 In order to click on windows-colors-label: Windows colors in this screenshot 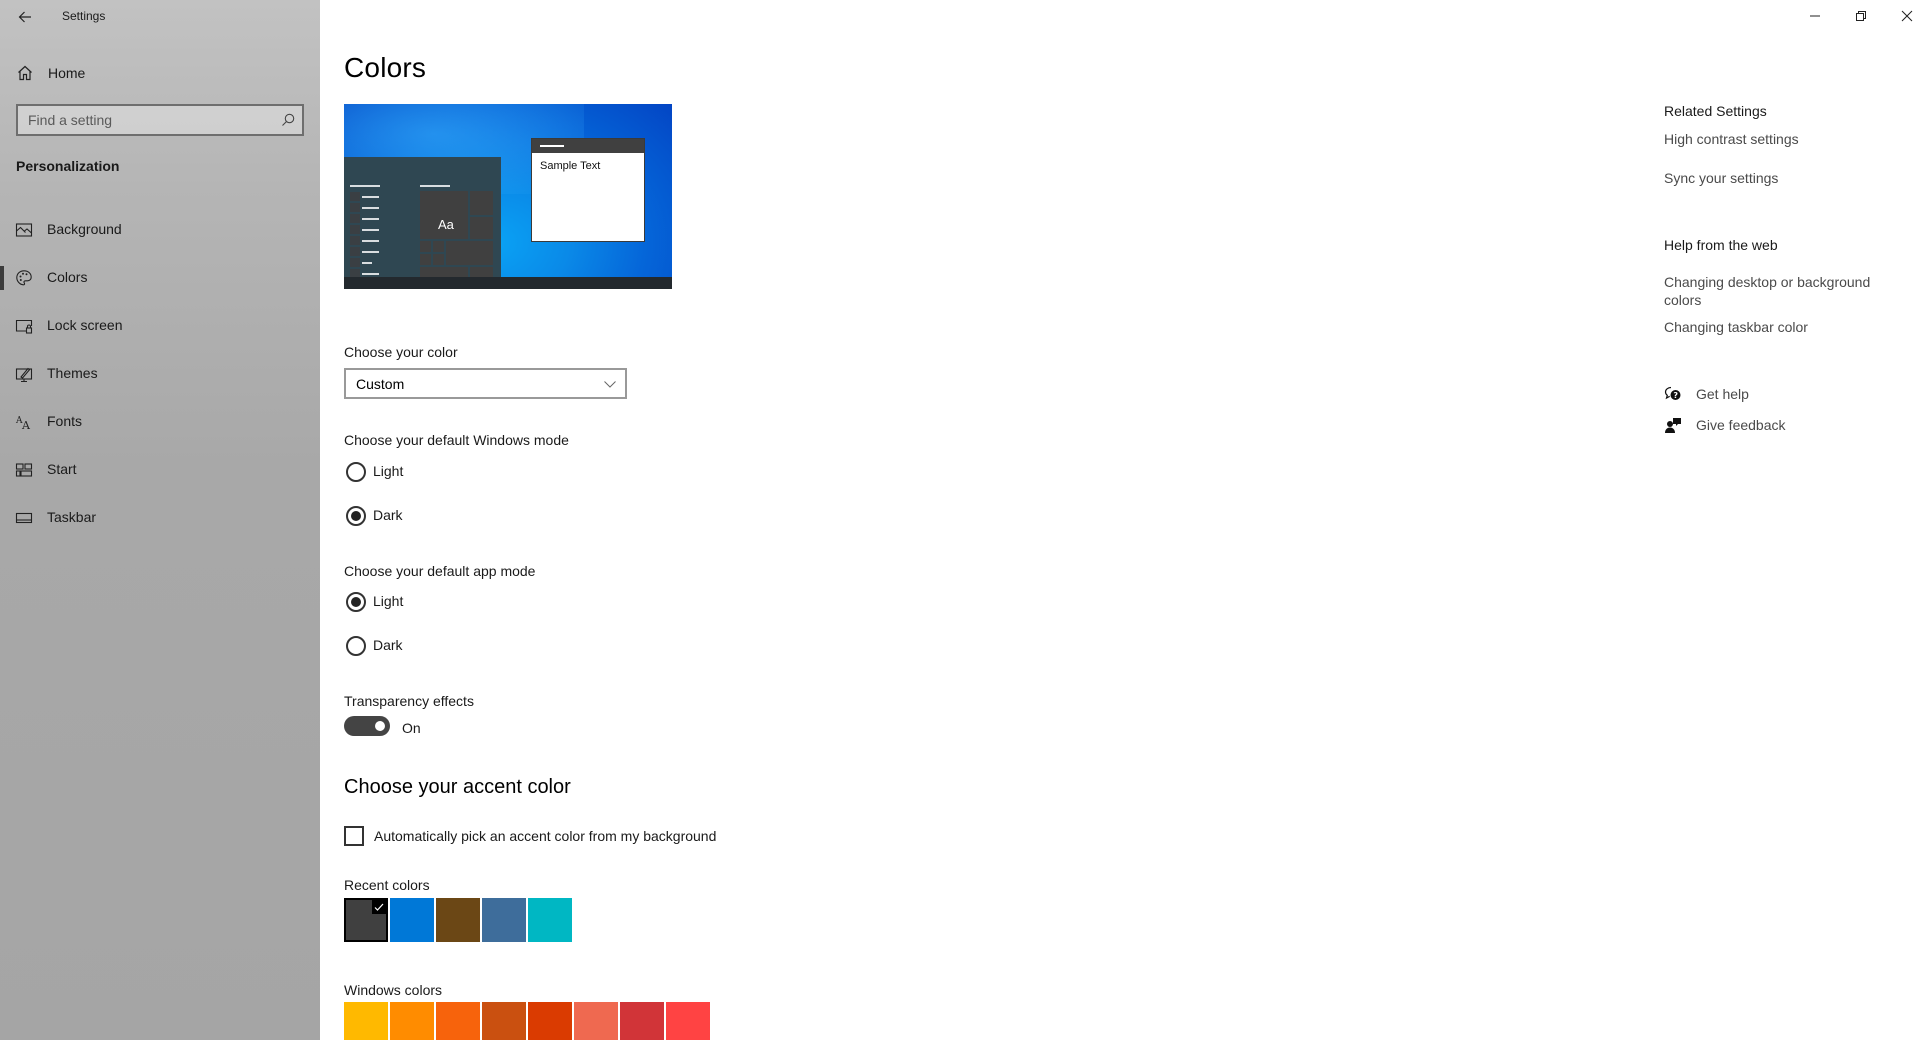, I will do `click(393, 990)`.